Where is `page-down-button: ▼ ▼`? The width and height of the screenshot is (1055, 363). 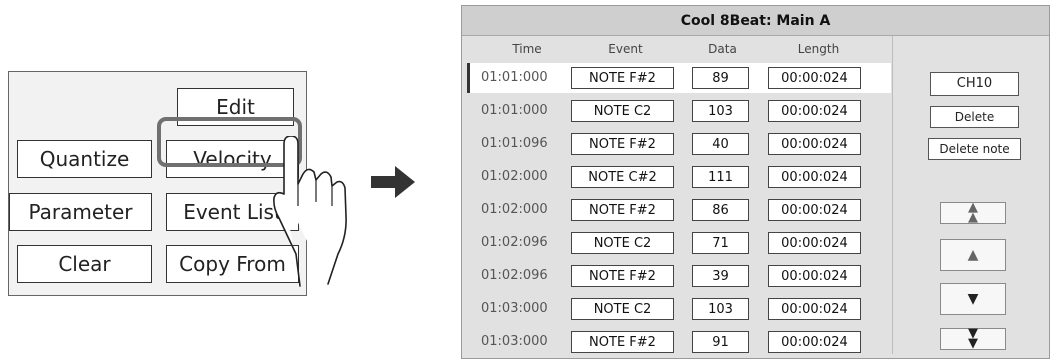 page-down-button: ▼ ▼ is located at coordinates (973, 338).